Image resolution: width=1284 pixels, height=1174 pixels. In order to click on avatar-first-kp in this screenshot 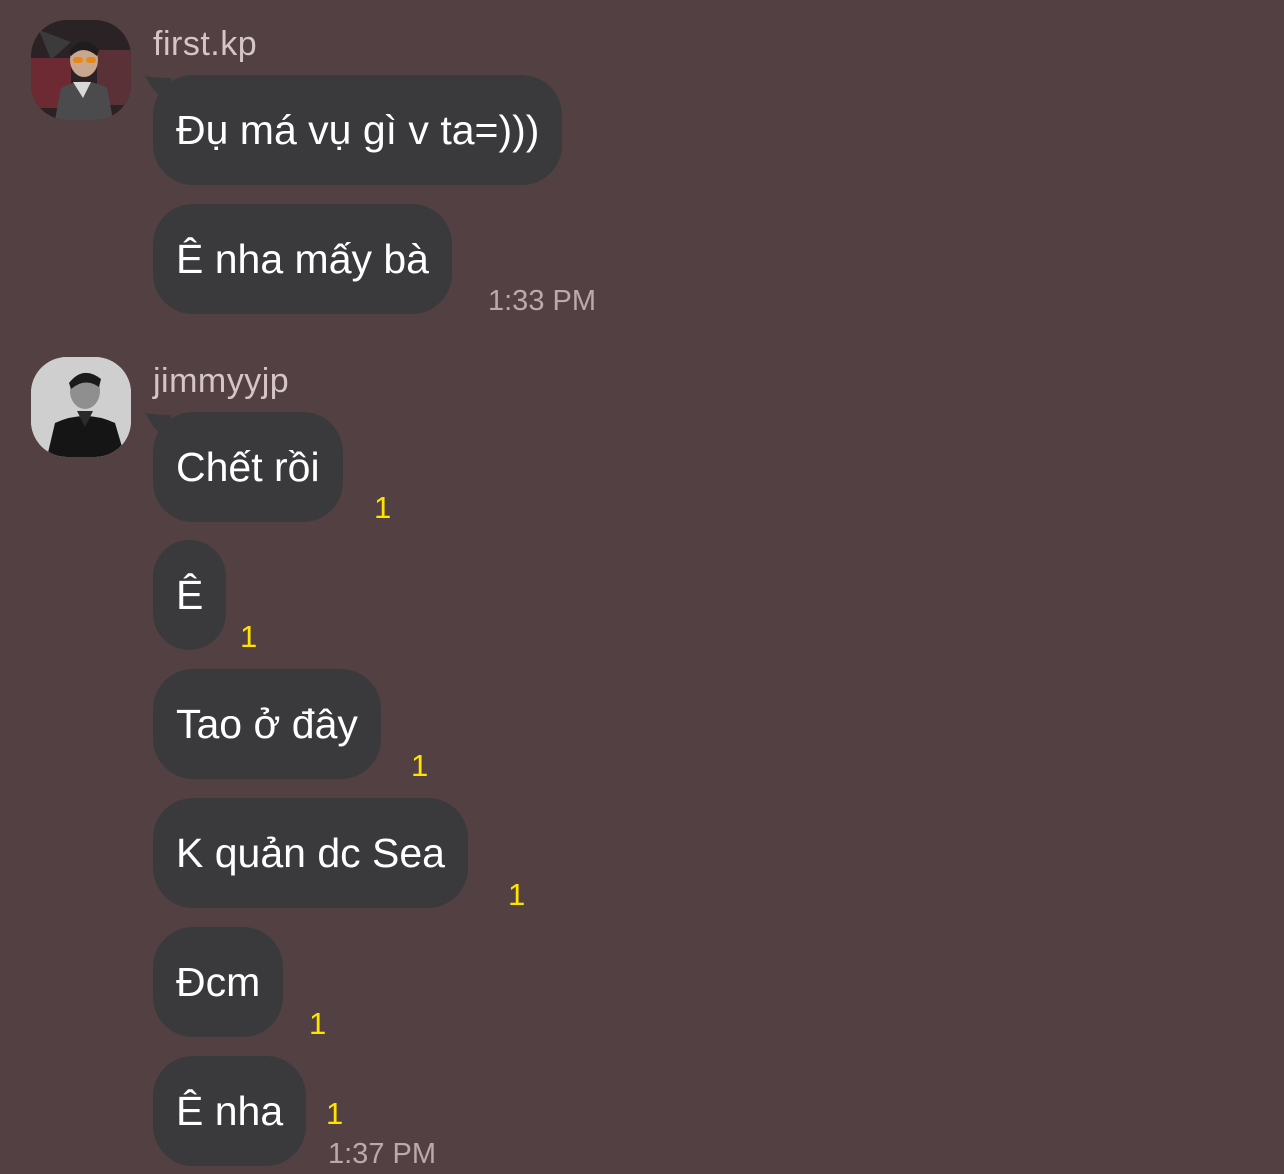, I will do `click(81, 70)`.